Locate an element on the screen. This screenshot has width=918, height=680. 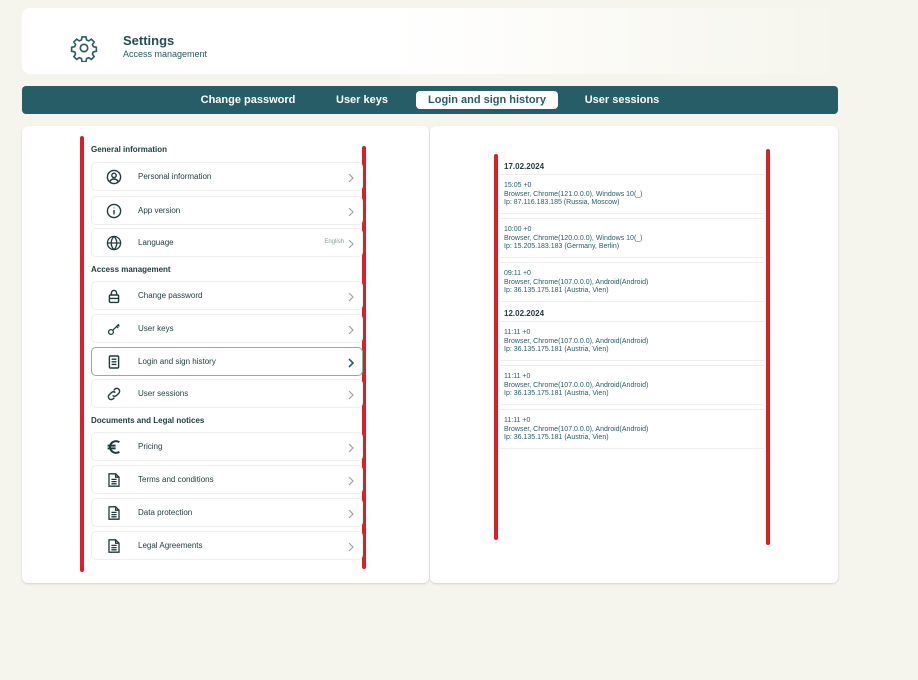
entry-time: 10:00 +0 is located at coordinates (518, 229).